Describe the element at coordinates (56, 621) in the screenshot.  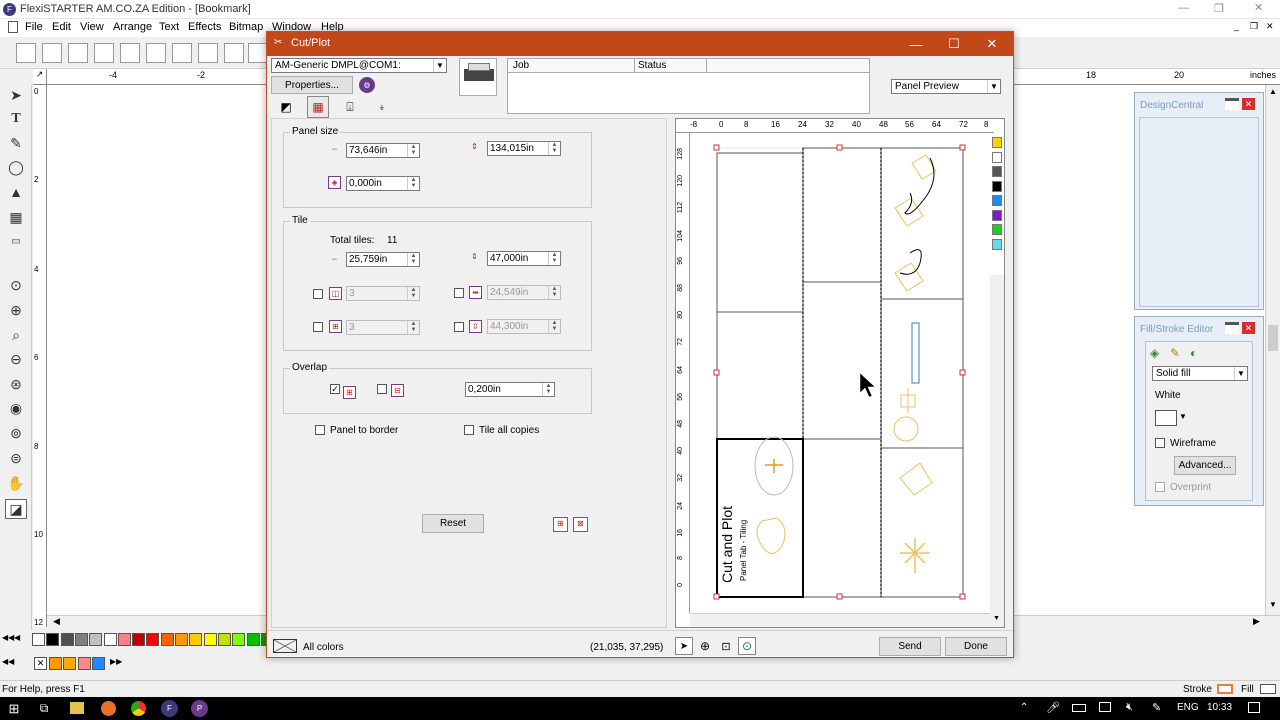
I see `scroll-left-icon: ◀` at that location.